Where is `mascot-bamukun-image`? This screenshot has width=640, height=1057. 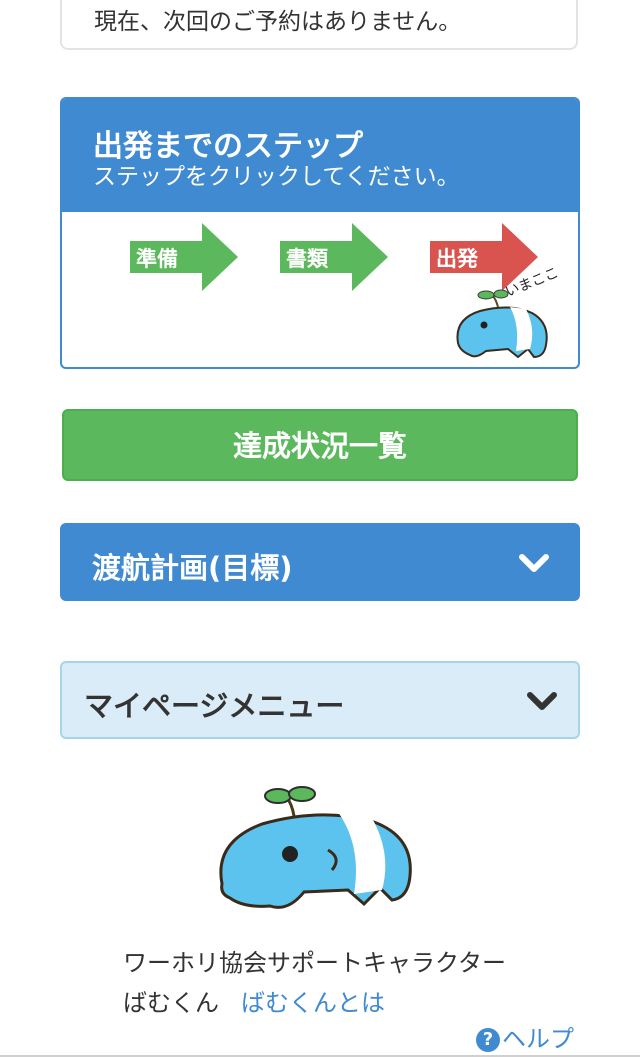
mascot-bamukun-image is located at coordinates (315, 847).